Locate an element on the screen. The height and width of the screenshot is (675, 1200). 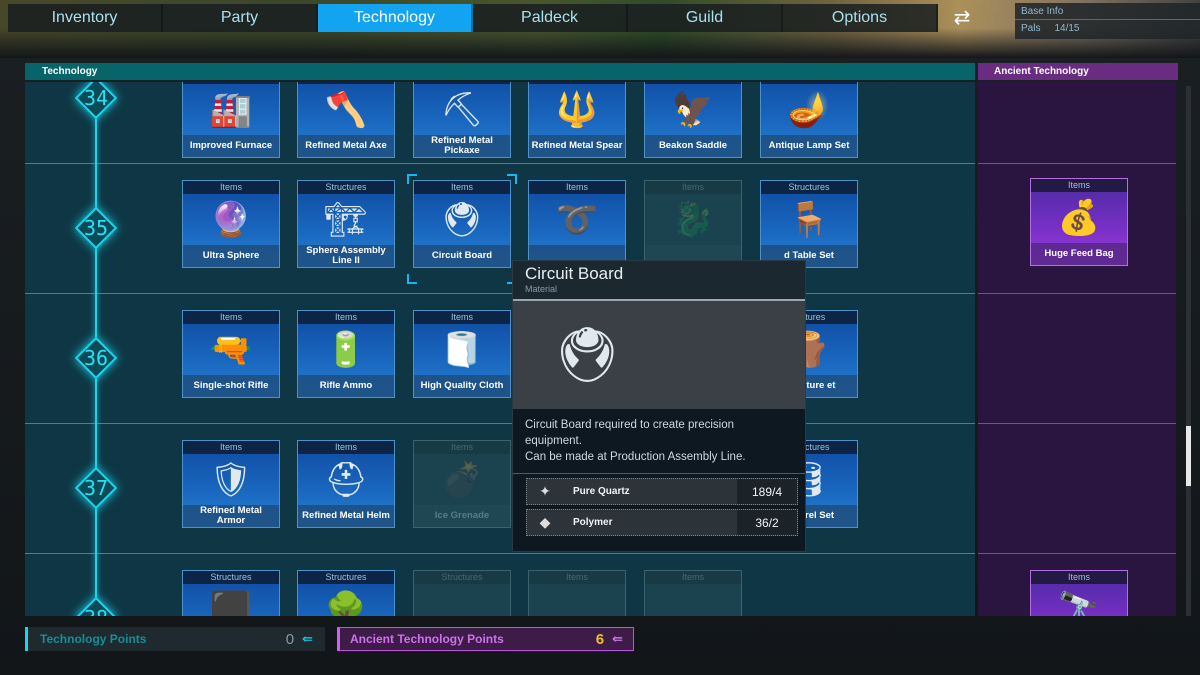
grenade-icon: 💣 is located at coordinates (462, 479).